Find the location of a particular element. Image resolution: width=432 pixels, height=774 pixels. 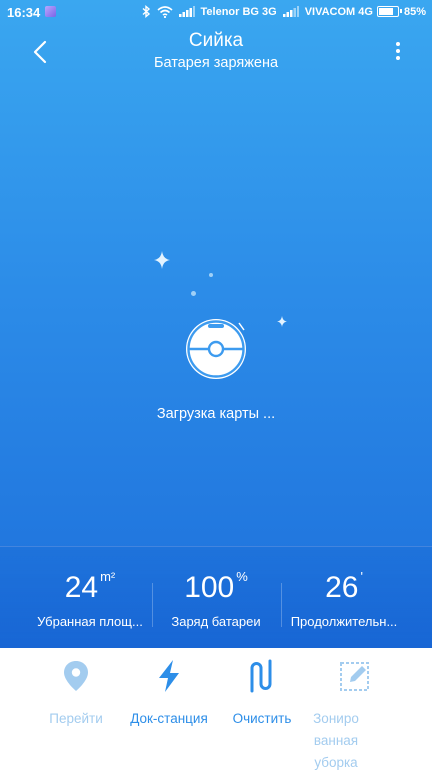

clean-label: Очистить is located at coordinates (262, 718).